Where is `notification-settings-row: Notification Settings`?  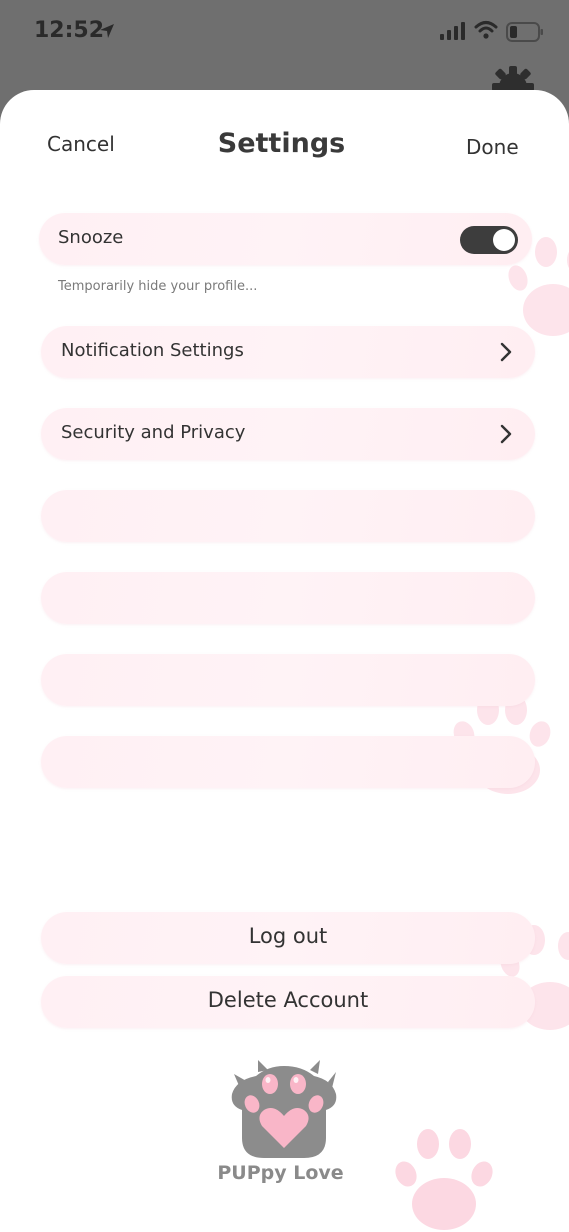 notification-settings-row: Notification Settings is located at coordinates (288, 352).